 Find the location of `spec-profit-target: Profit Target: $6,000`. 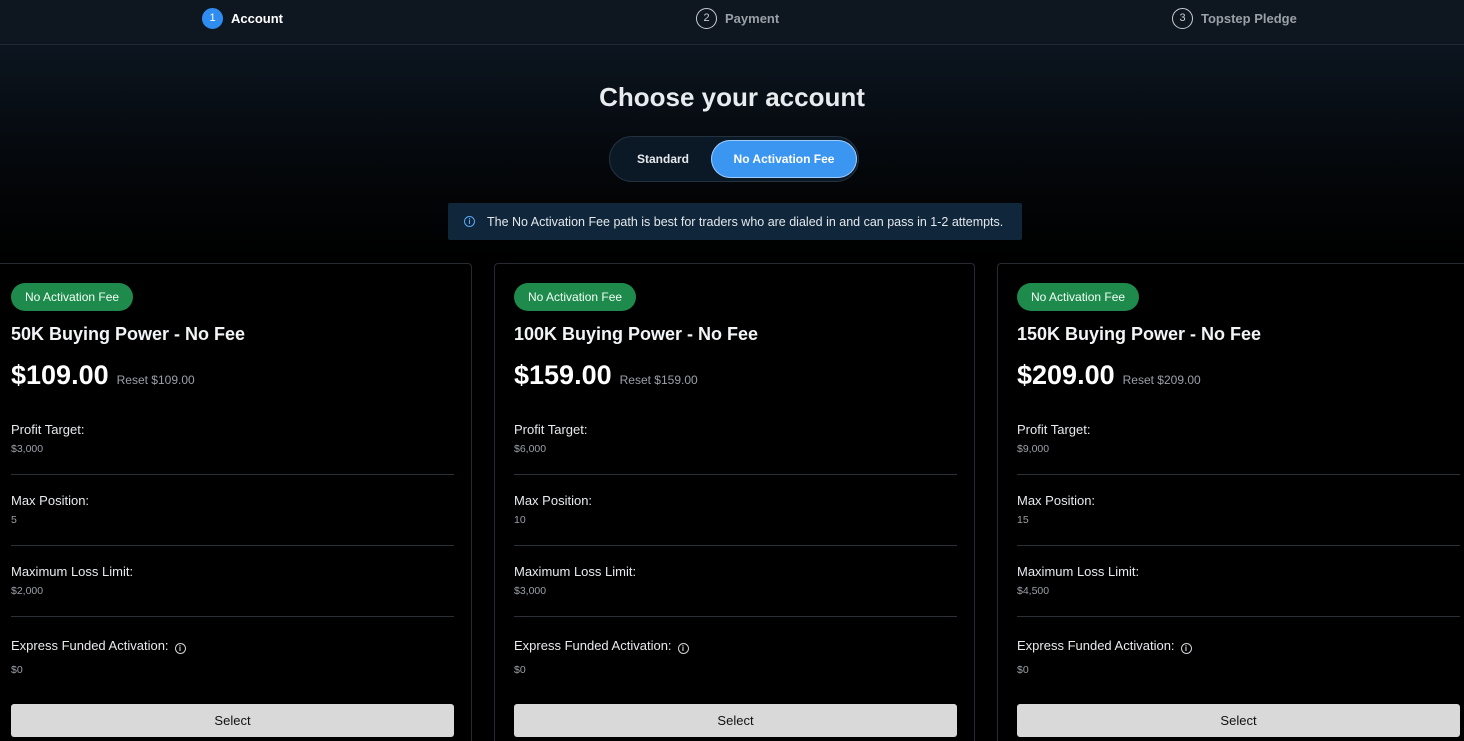

spec-profit-target: Profit Target: $6,000 is located at coordinates (735, 438).